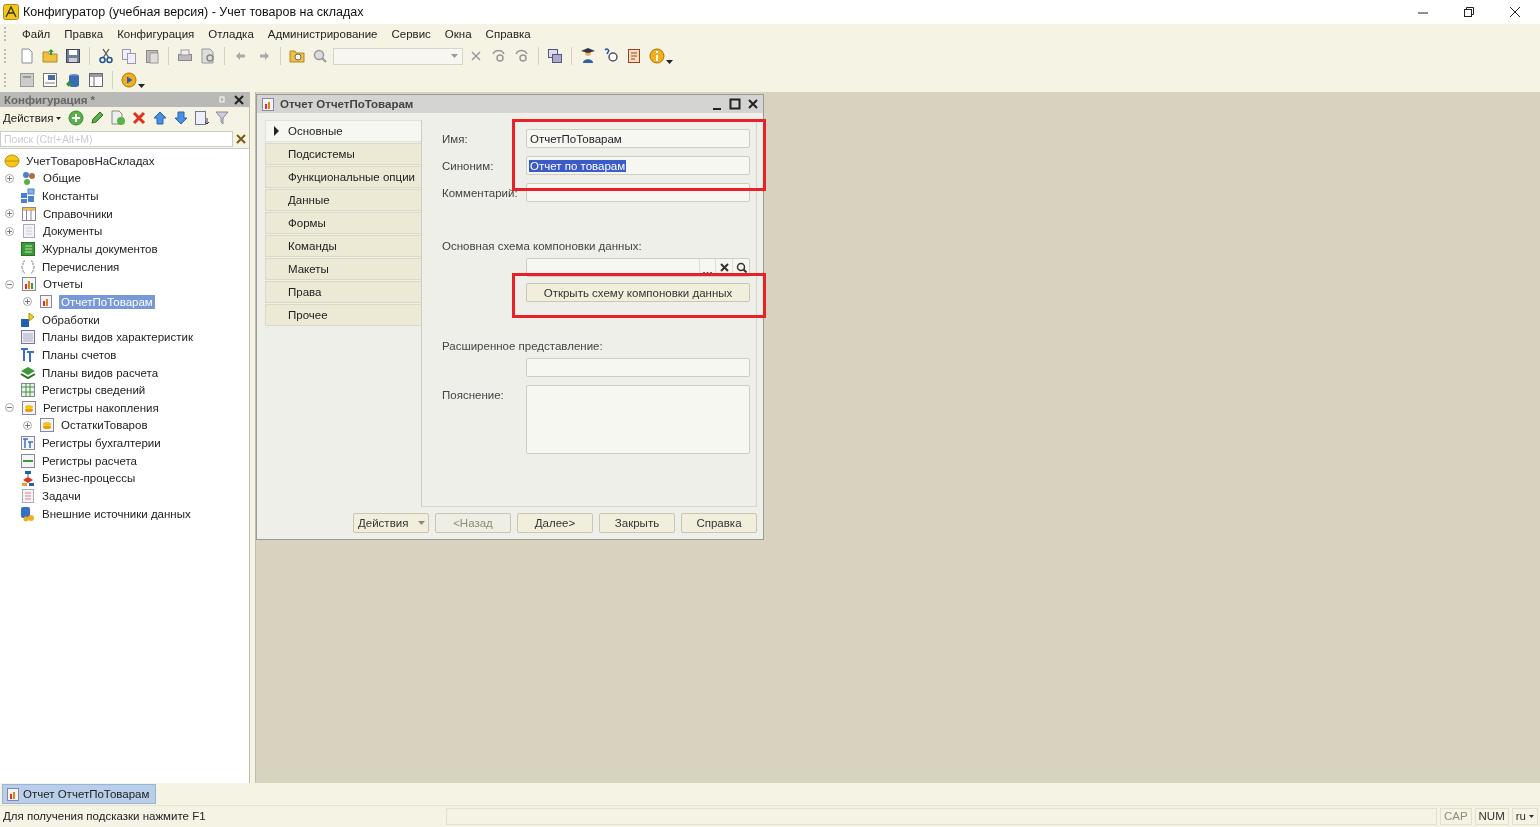 This screenshot has width=1540, height=827. Describe the element at coordinates (35, 34) in the screenshot. I see `menu-item: Файл` at that location.